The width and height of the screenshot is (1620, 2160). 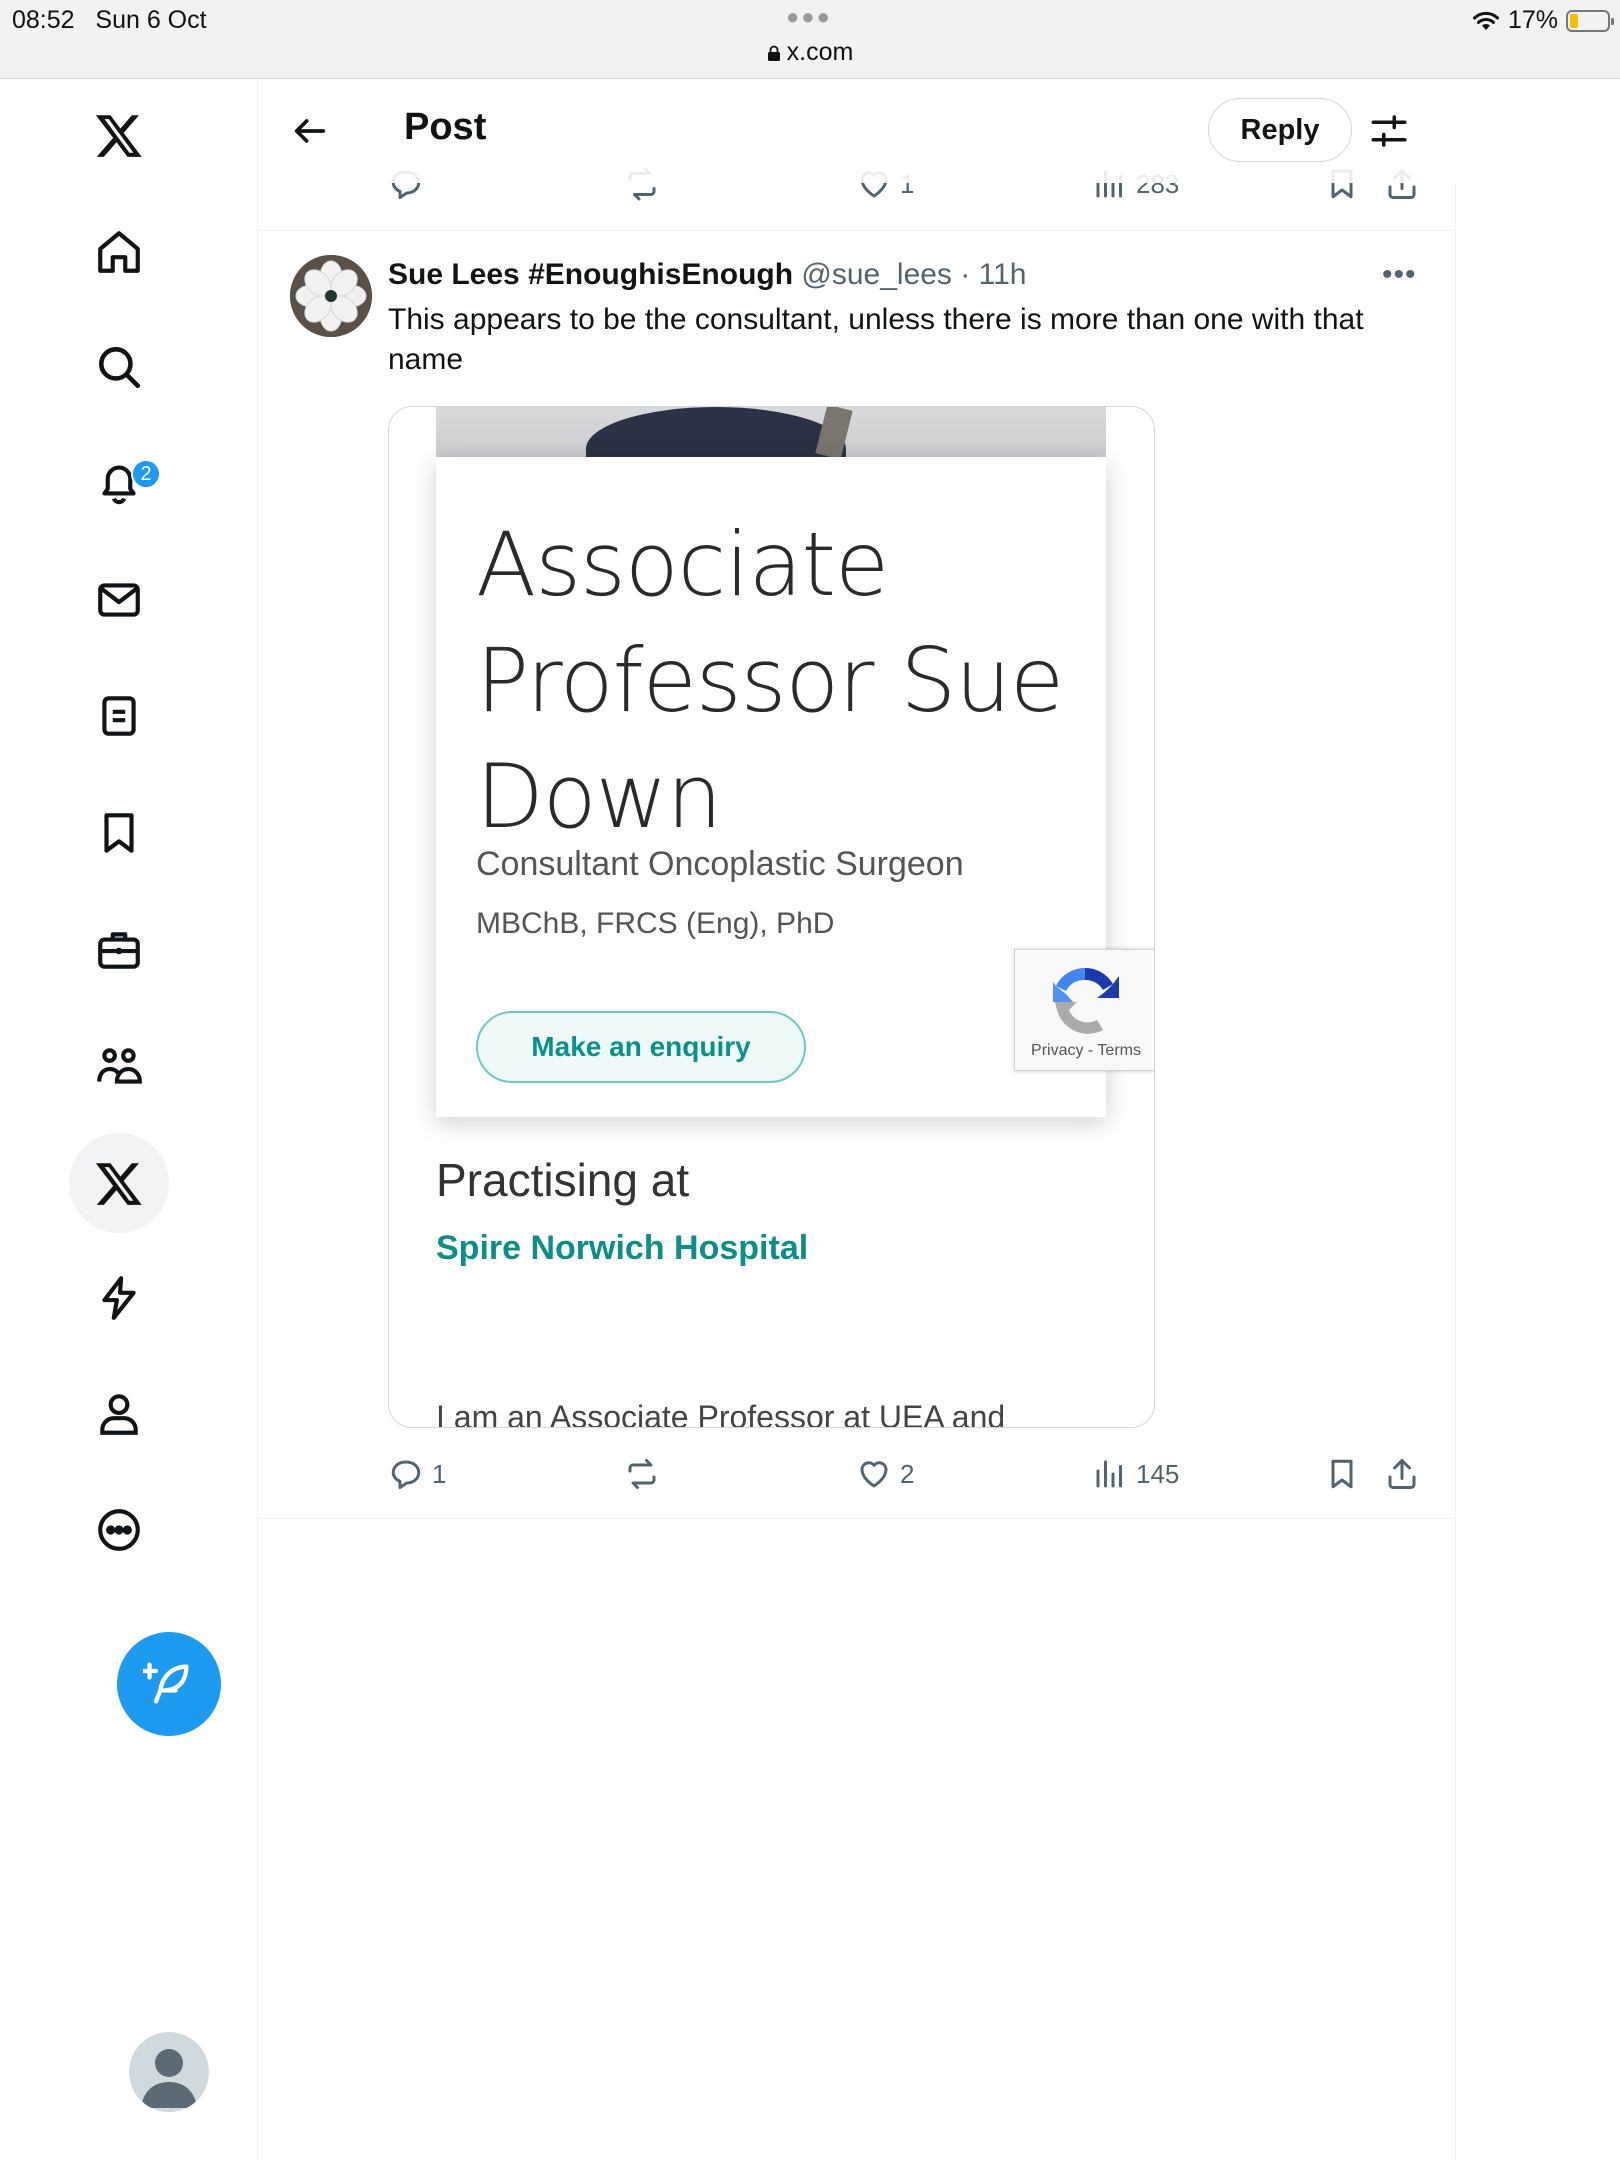 What do you see at coordinates (655, 923) in the screenshot?
I see `doctor-qualifications: MBChB, FRCS (Eng), PhD` at bounding box center [655, 923].